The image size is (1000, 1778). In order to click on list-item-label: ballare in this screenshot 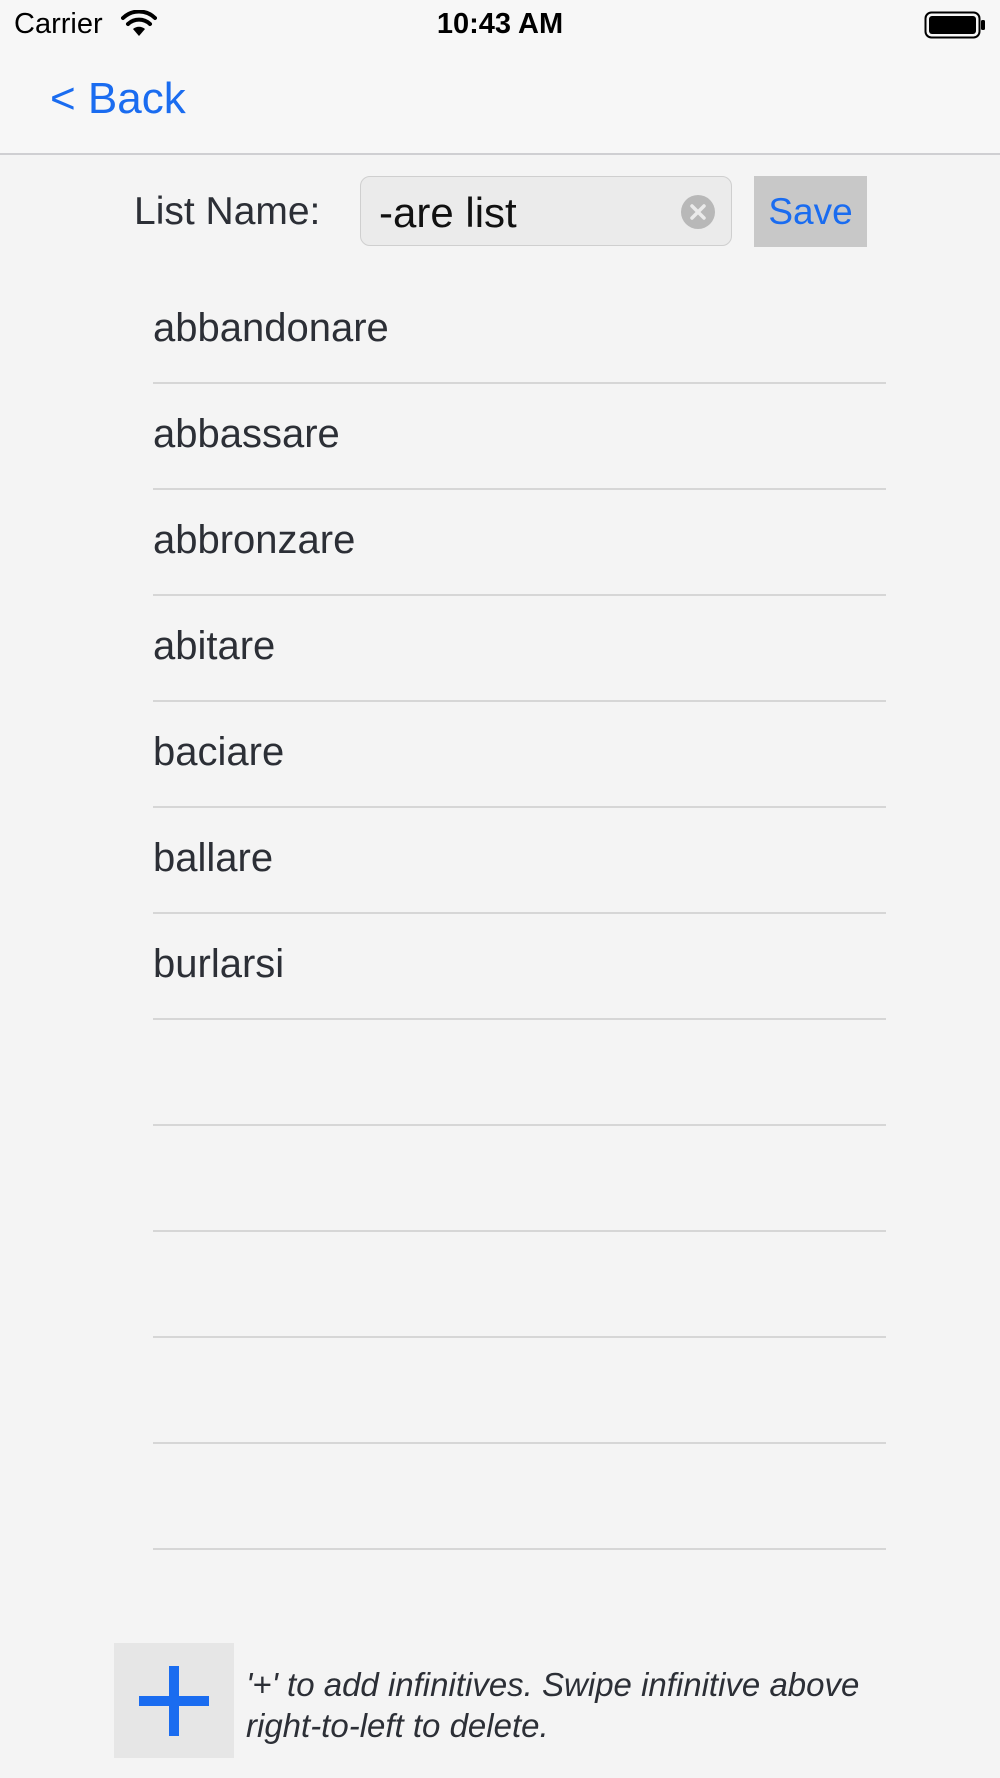, I will do `click(213, 858)`.